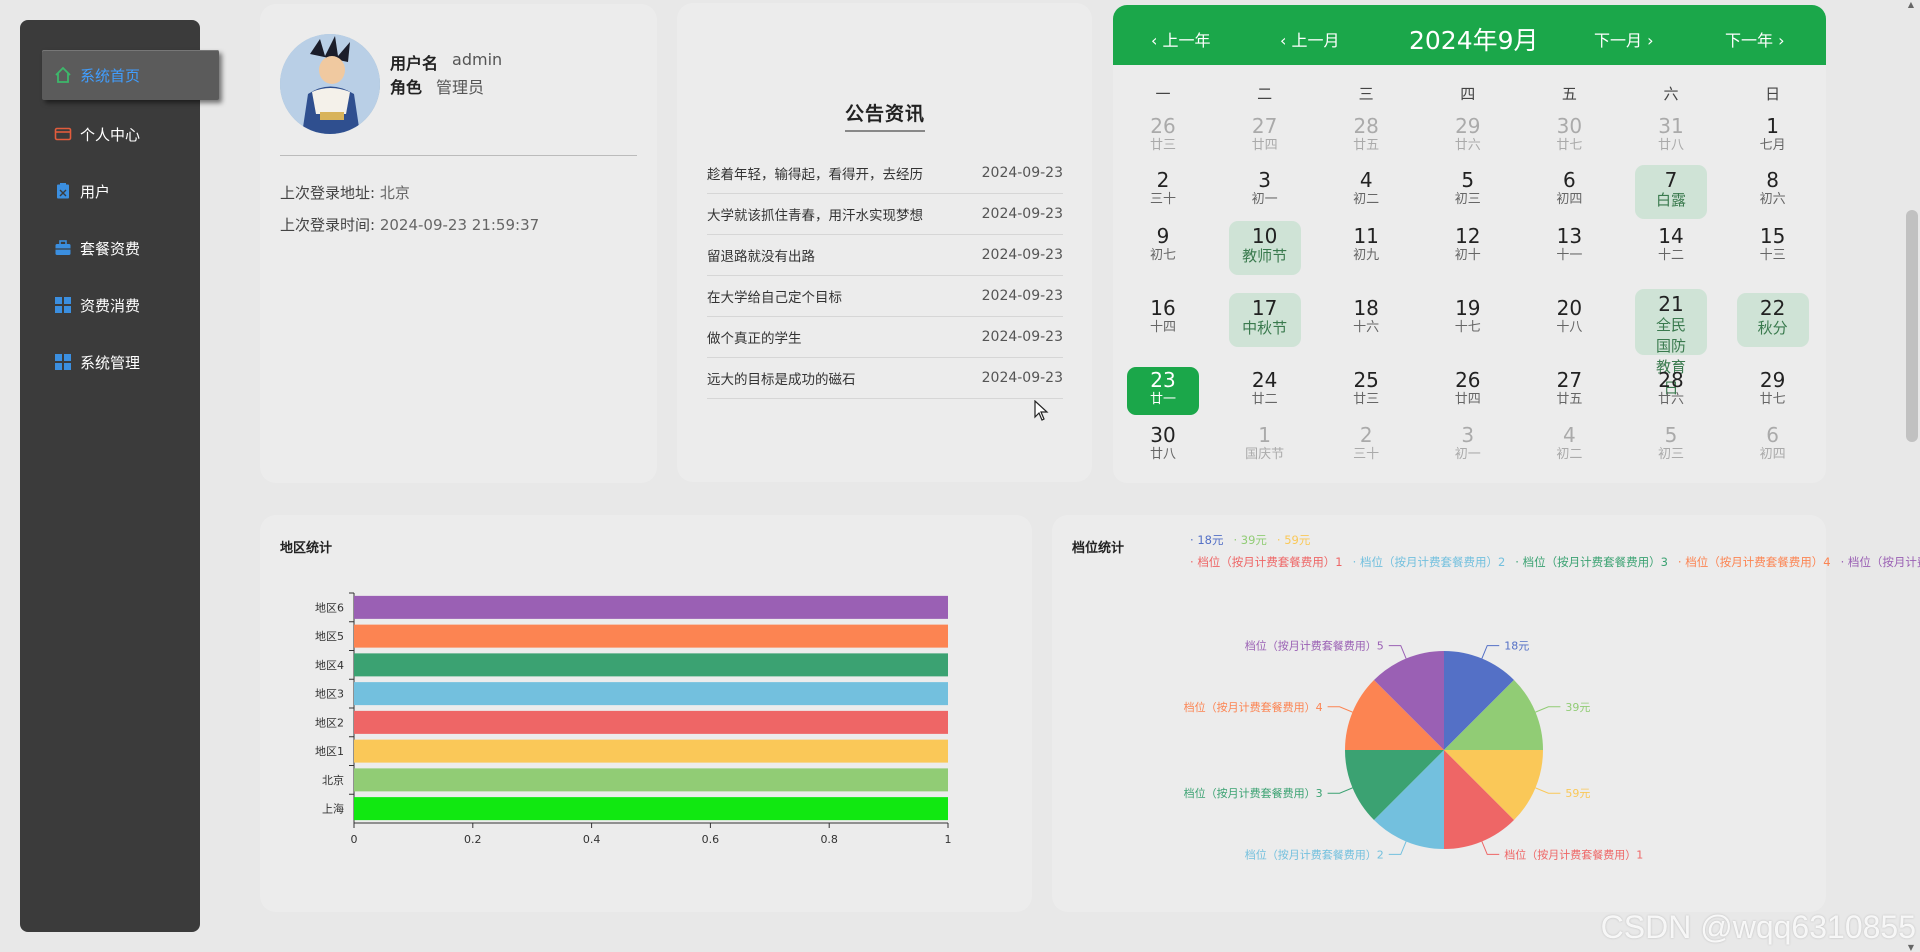 This screenshot has height=952, width=1920. I want to click on calendar-day: 27 廿五, so click(1569, 391).